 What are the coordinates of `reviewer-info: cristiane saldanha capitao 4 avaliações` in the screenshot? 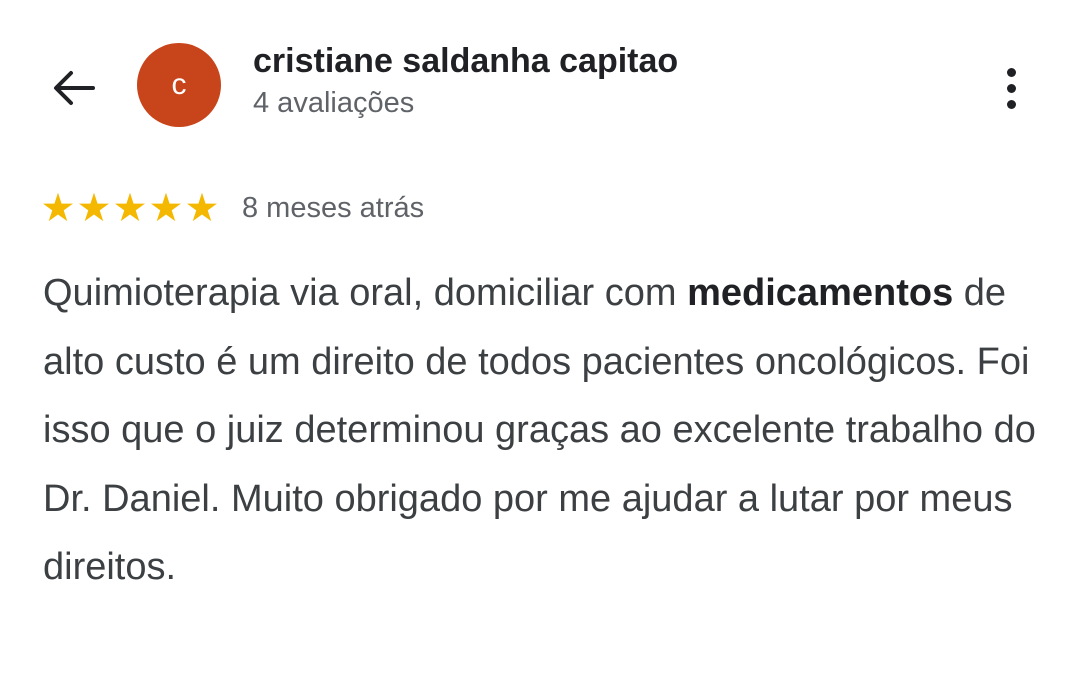 It's located at (465, 81).